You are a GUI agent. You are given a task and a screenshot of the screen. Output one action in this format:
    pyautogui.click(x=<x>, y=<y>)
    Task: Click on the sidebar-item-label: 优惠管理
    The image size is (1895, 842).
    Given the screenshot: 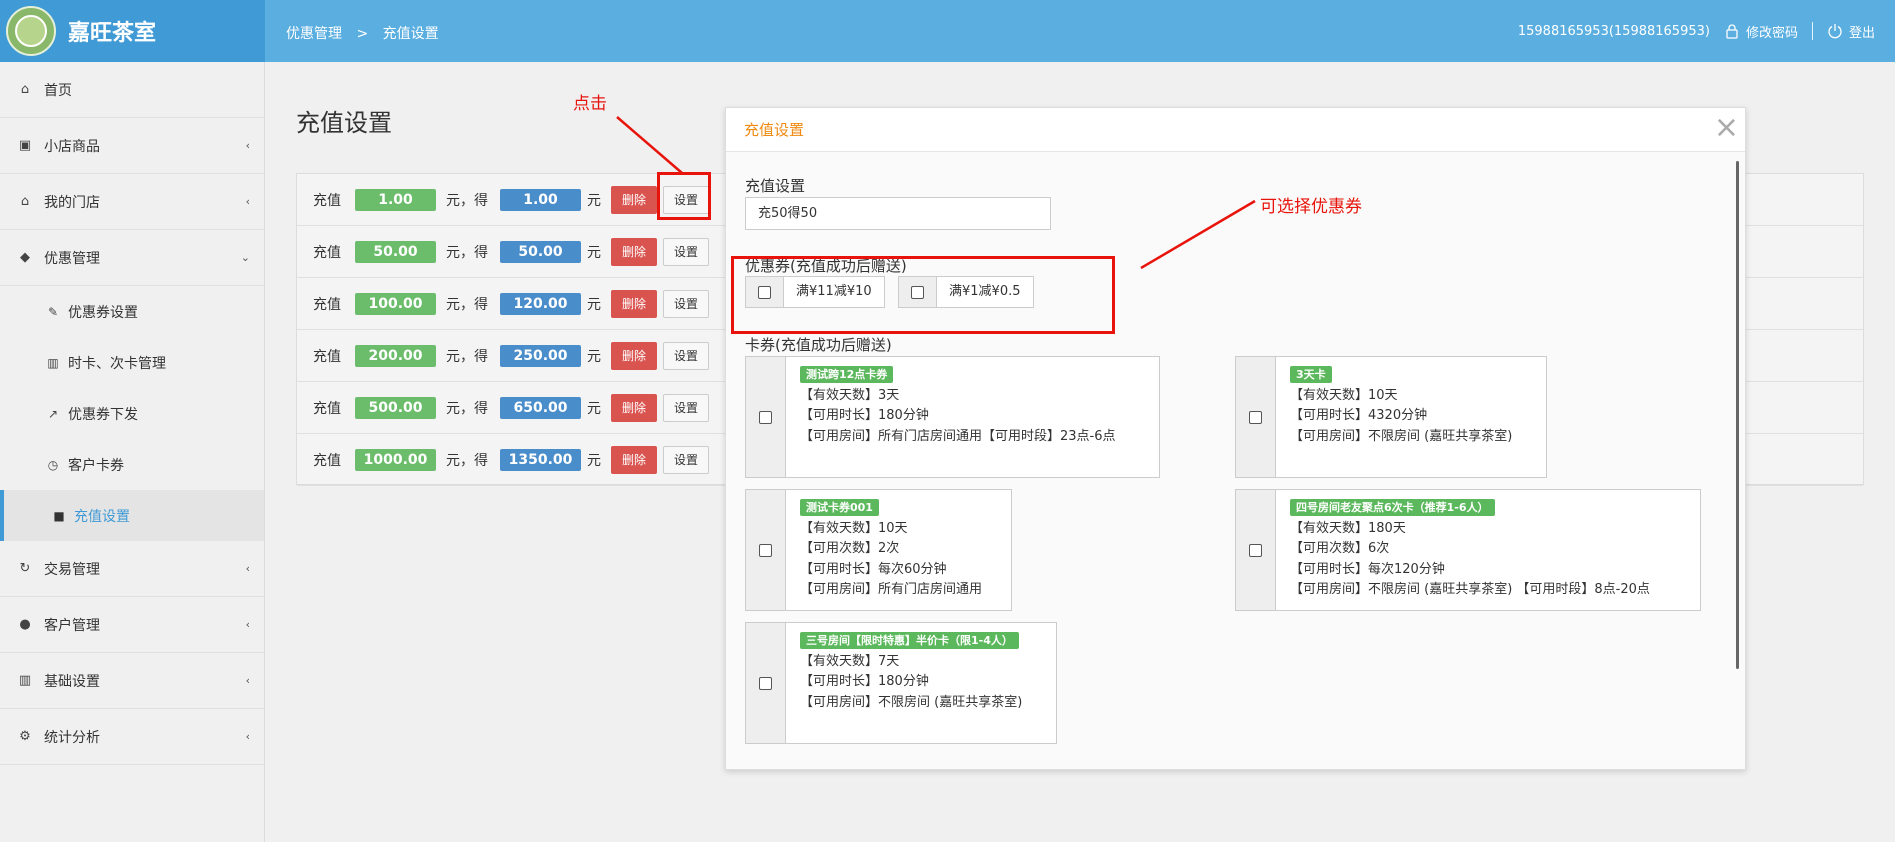 What is the action you would take?
    pyautogui.click(x=72, y=258)
    